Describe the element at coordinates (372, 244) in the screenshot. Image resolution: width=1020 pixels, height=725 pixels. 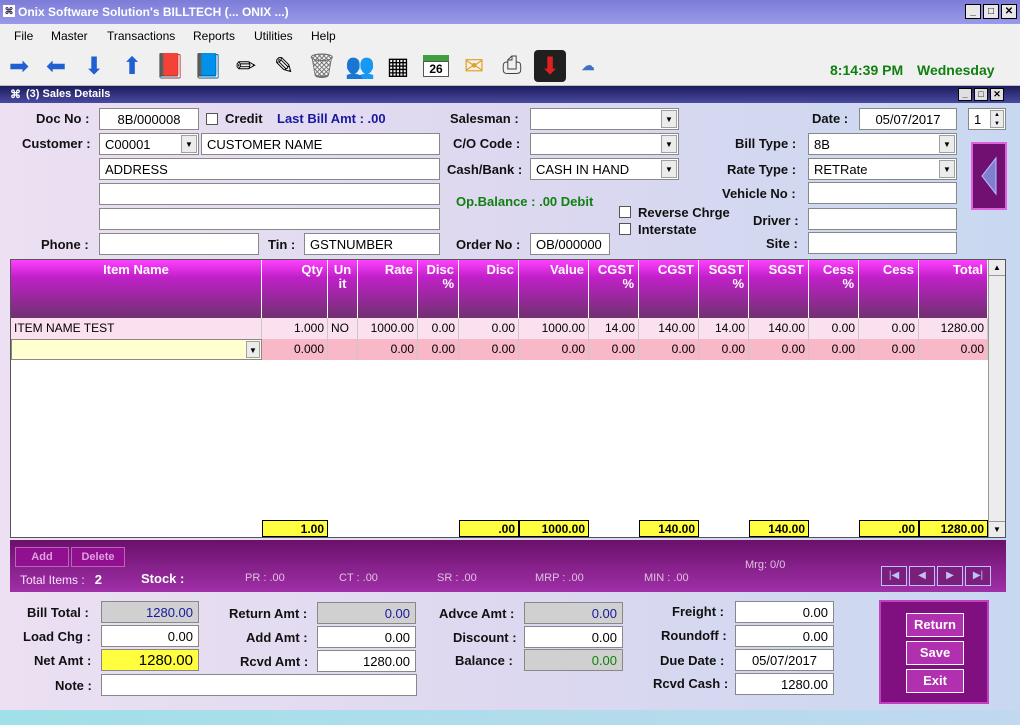
I see `tin-field: GSTNUMBER` at that location.